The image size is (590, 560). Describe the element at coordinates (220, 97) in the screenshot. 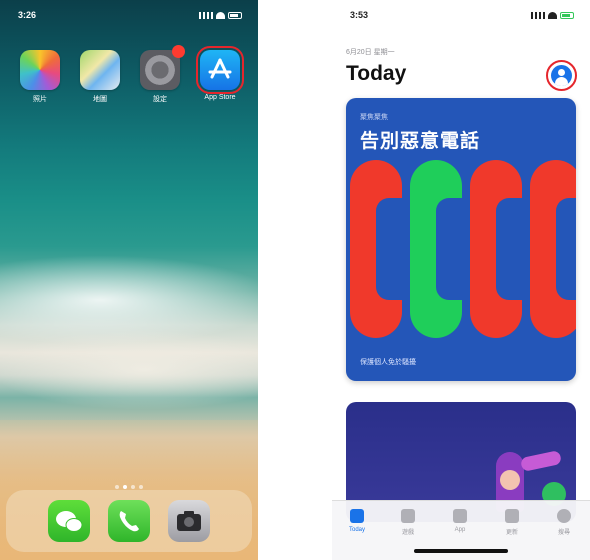

I see `app-label: App Store` at that location.